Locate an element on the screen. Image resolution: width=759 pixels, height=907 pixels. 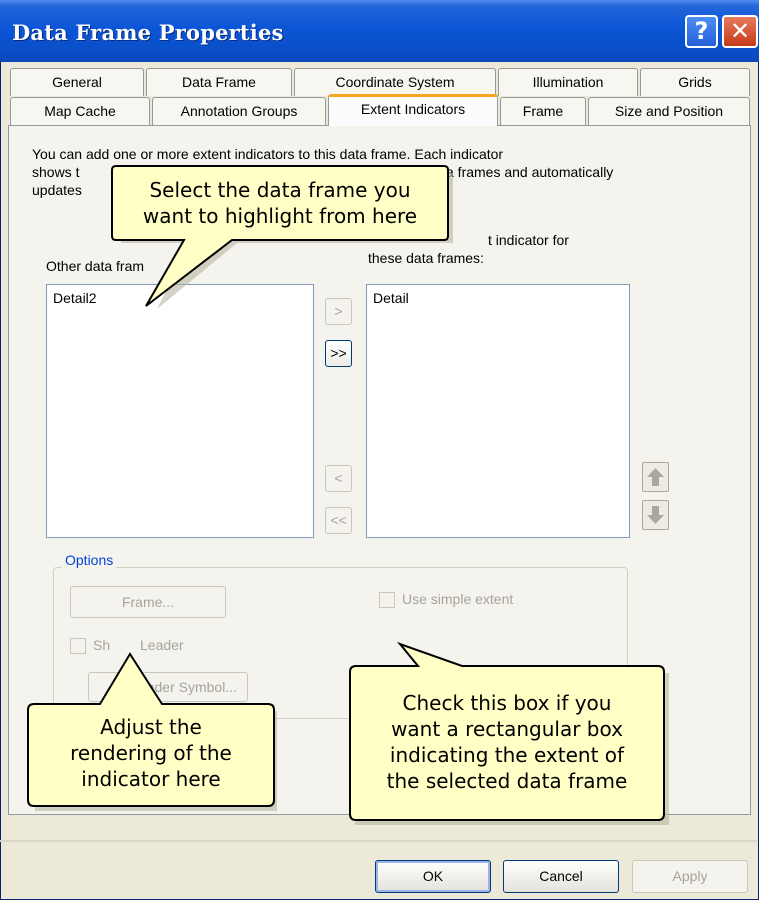
callout-line: Adjust the is located at coordinates (151, 727).